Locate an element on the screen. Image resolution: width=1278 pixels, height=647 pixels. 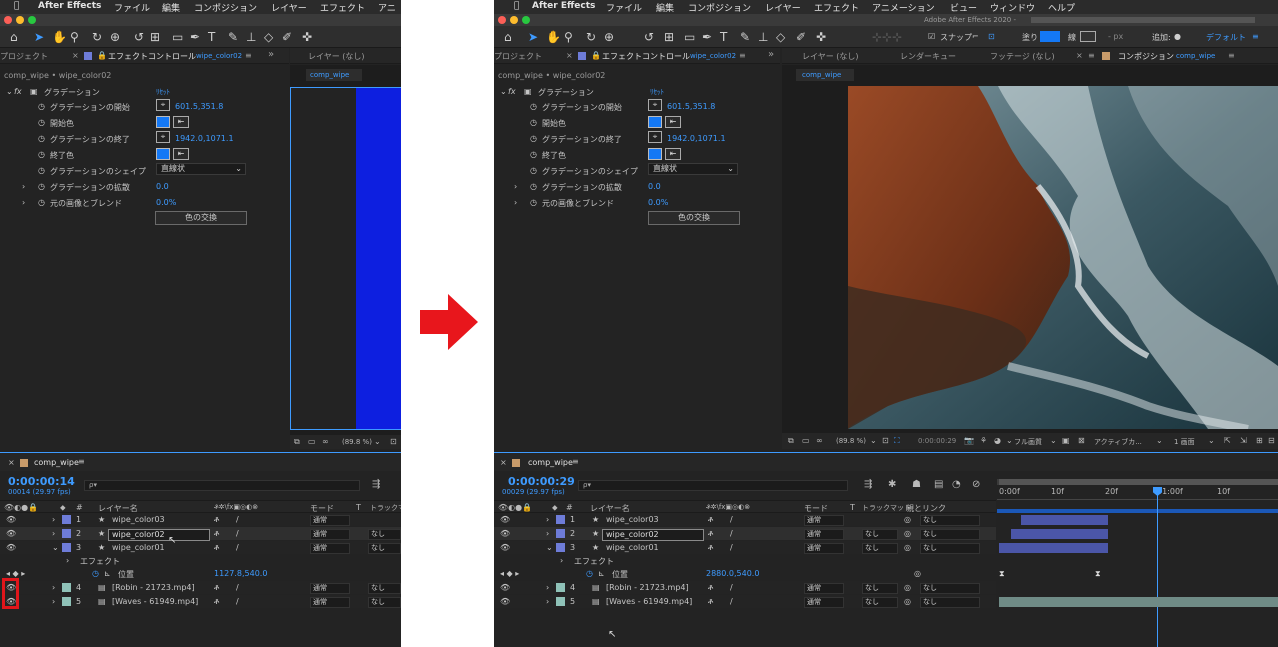
comp-flowchart-icon: ⇶ is located at coordinates (376, 484).